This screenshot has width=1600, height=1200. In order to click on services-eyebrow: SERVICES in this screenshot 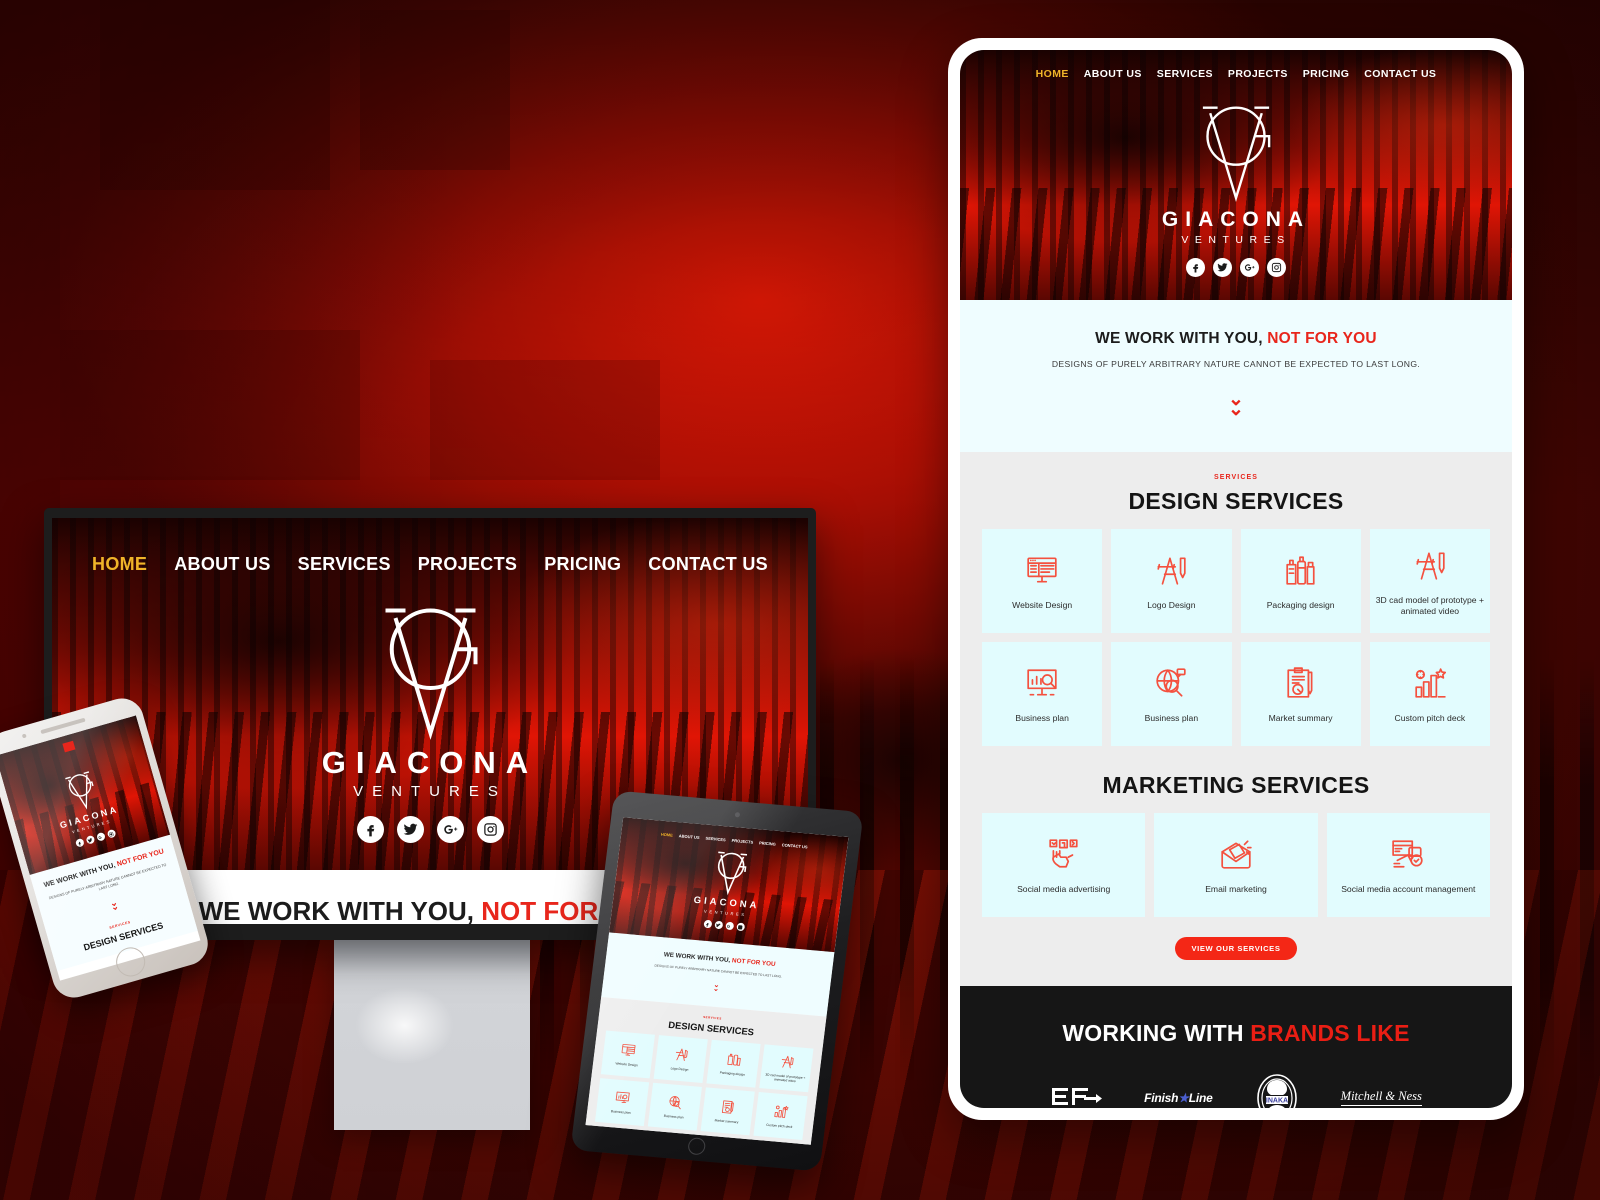, I will do `click(1236, 477)`.